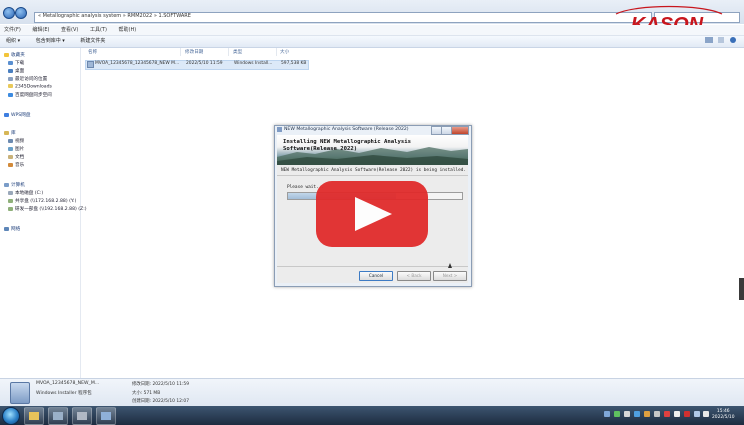 This screenshot has width=744, height=425. What do you see at coordinates (47, 209) in the screenshot?
I see `sidebar-item-drive-z: 研发一部盘 (\\192.168.2.88) (Z:)` at bounding box center [47, 209].